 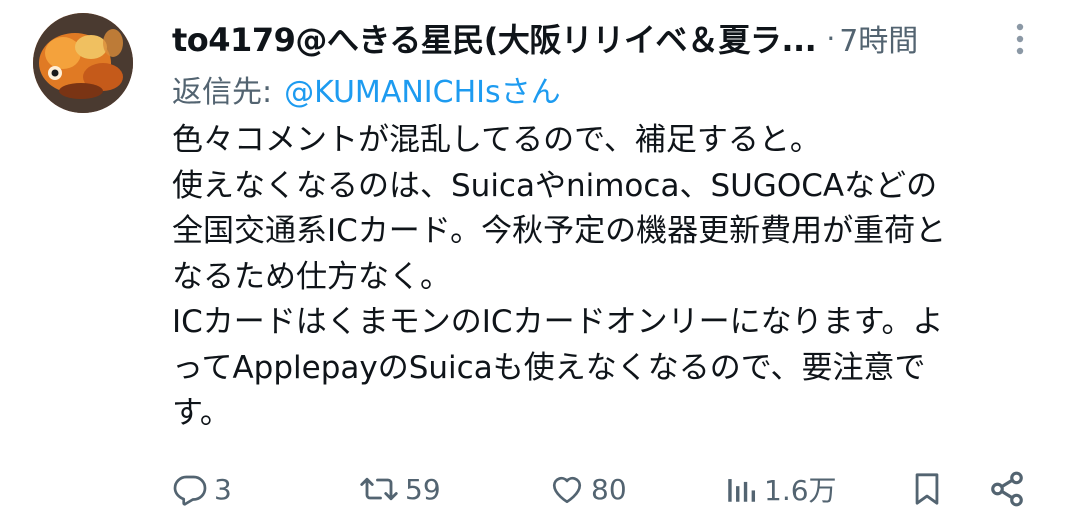 I want to click on retweet-button: 59, so click(x=400, y=489).